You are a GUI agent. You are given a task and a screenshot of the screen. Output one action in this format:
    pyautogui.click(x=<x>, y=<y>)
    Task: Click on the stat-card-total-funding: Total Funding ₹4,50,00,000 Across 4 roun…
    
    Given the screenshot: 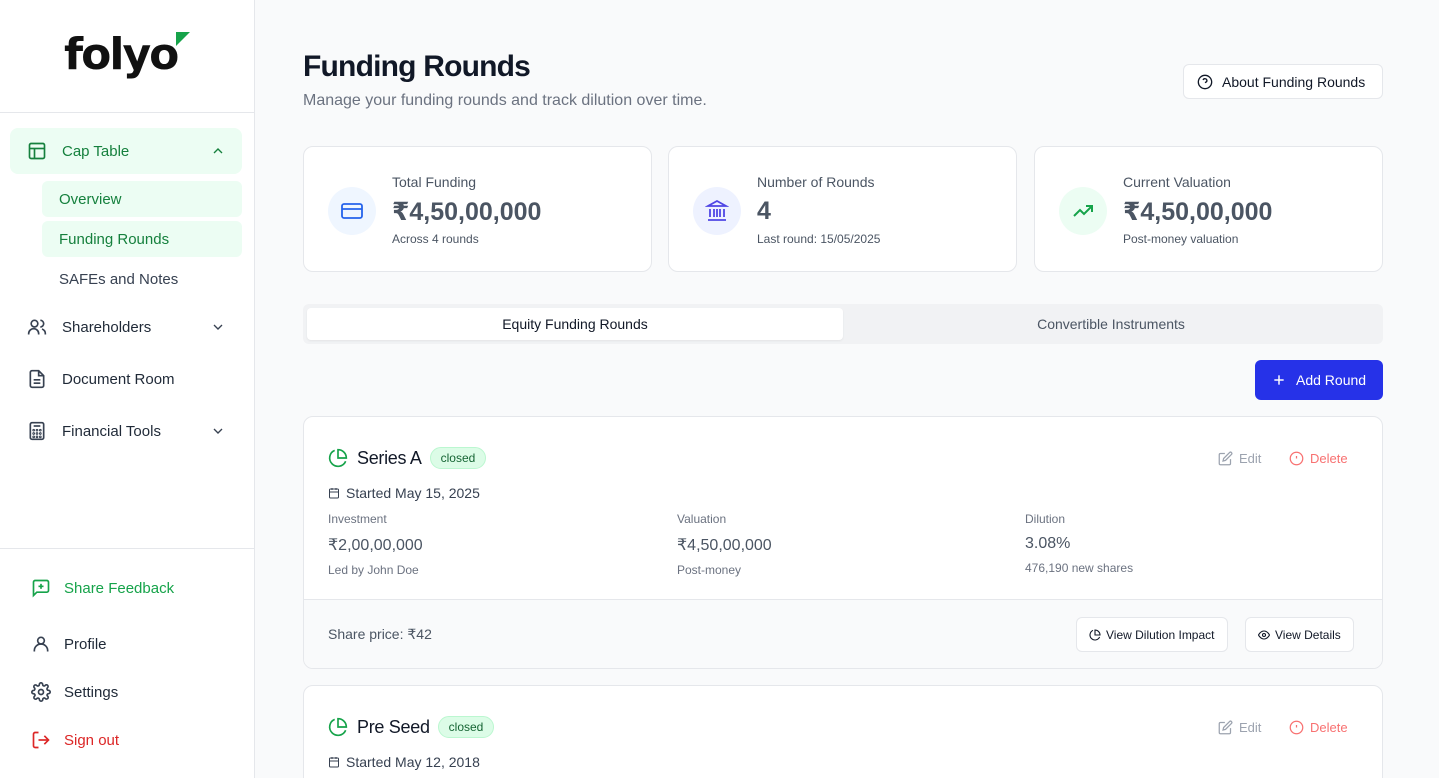 What is the action you would take?
    pyautogui.click(x=477, y=209)
    